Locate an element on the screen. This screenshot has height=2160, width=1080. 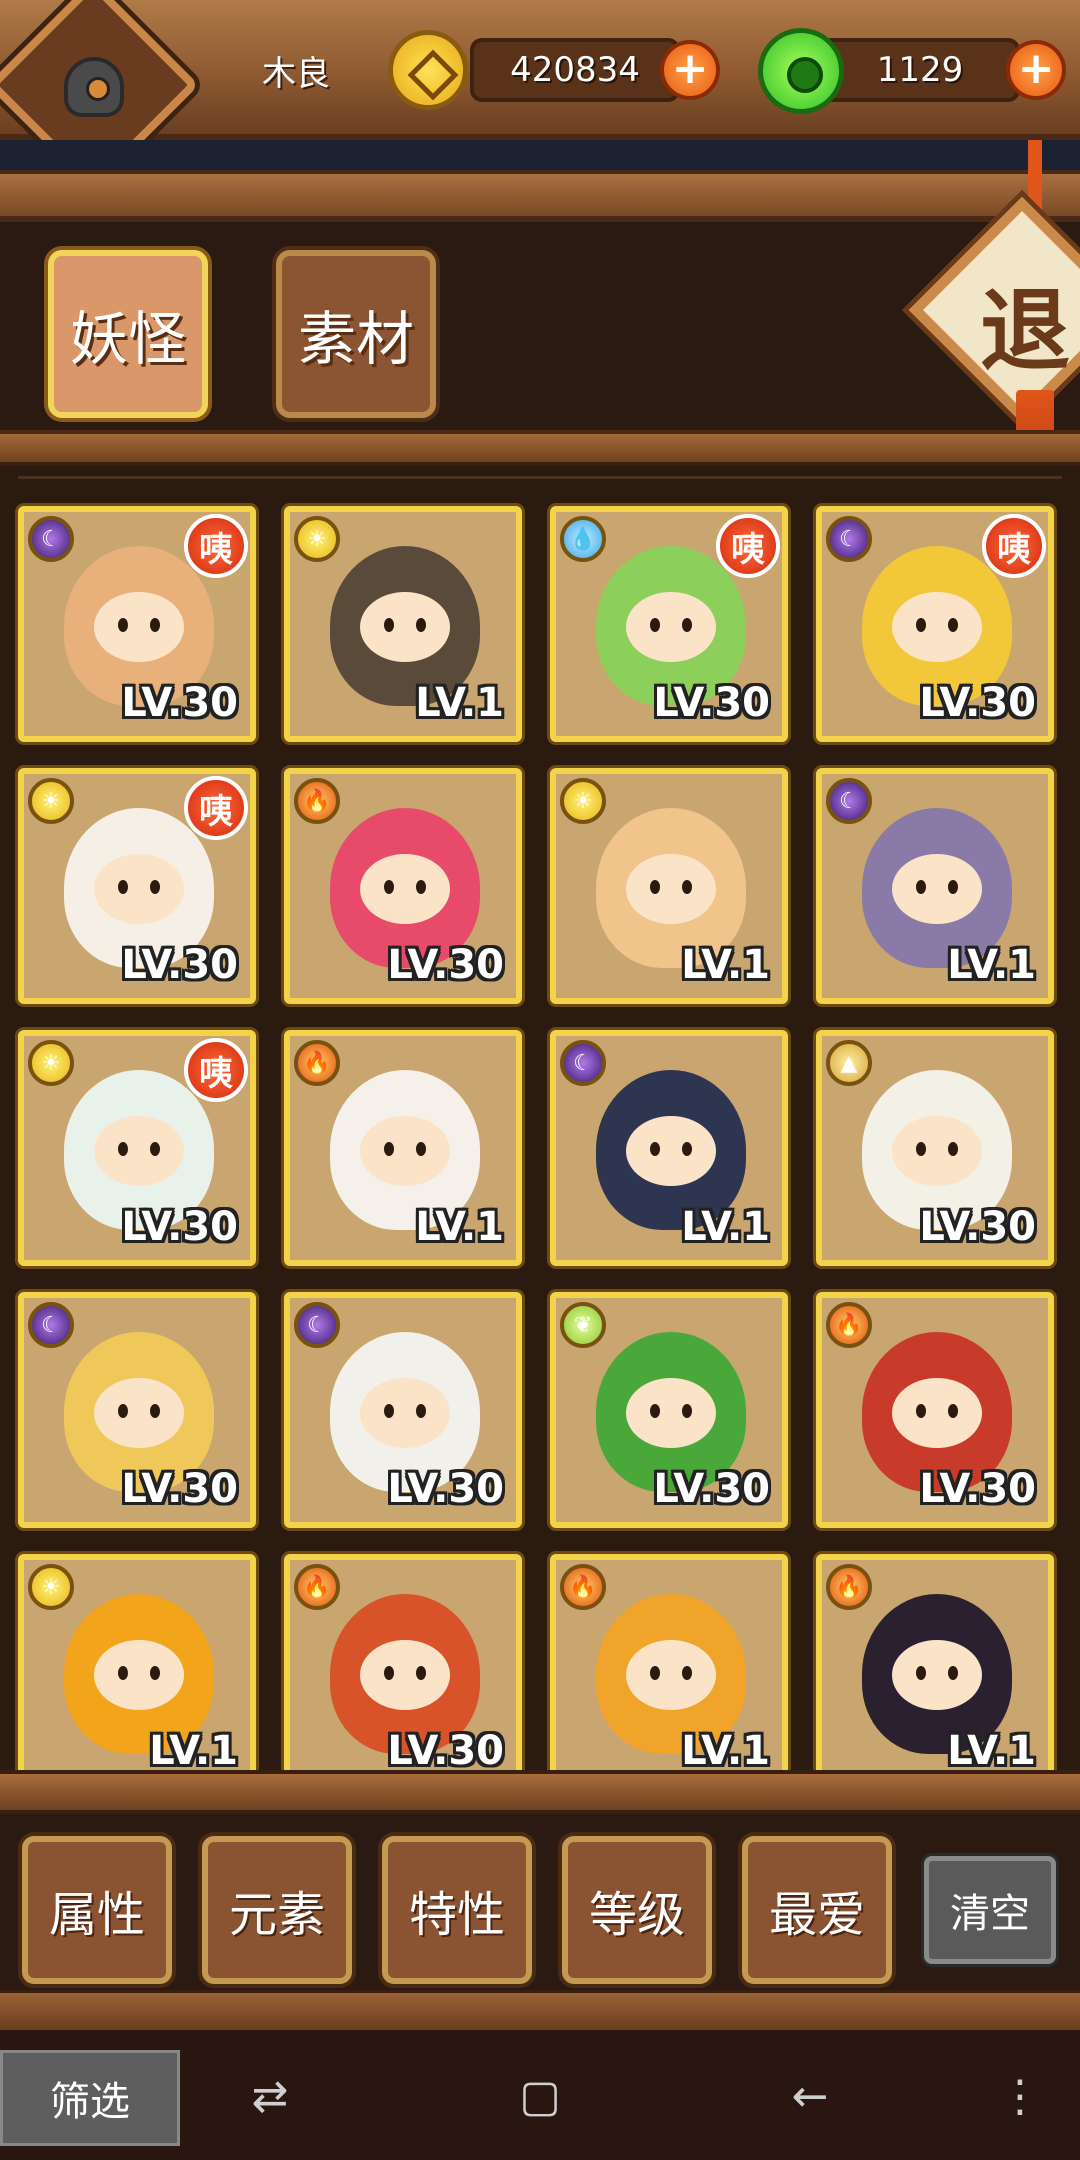
add-coins-button: + is located at coordinates (690, 70).